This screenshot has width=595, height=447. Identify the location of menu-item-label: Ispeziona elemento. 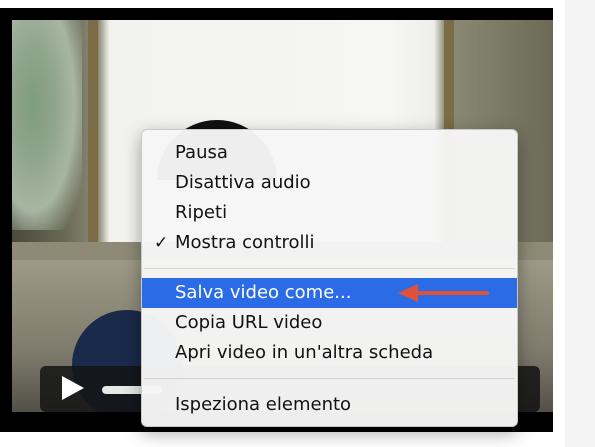
(263, 404).